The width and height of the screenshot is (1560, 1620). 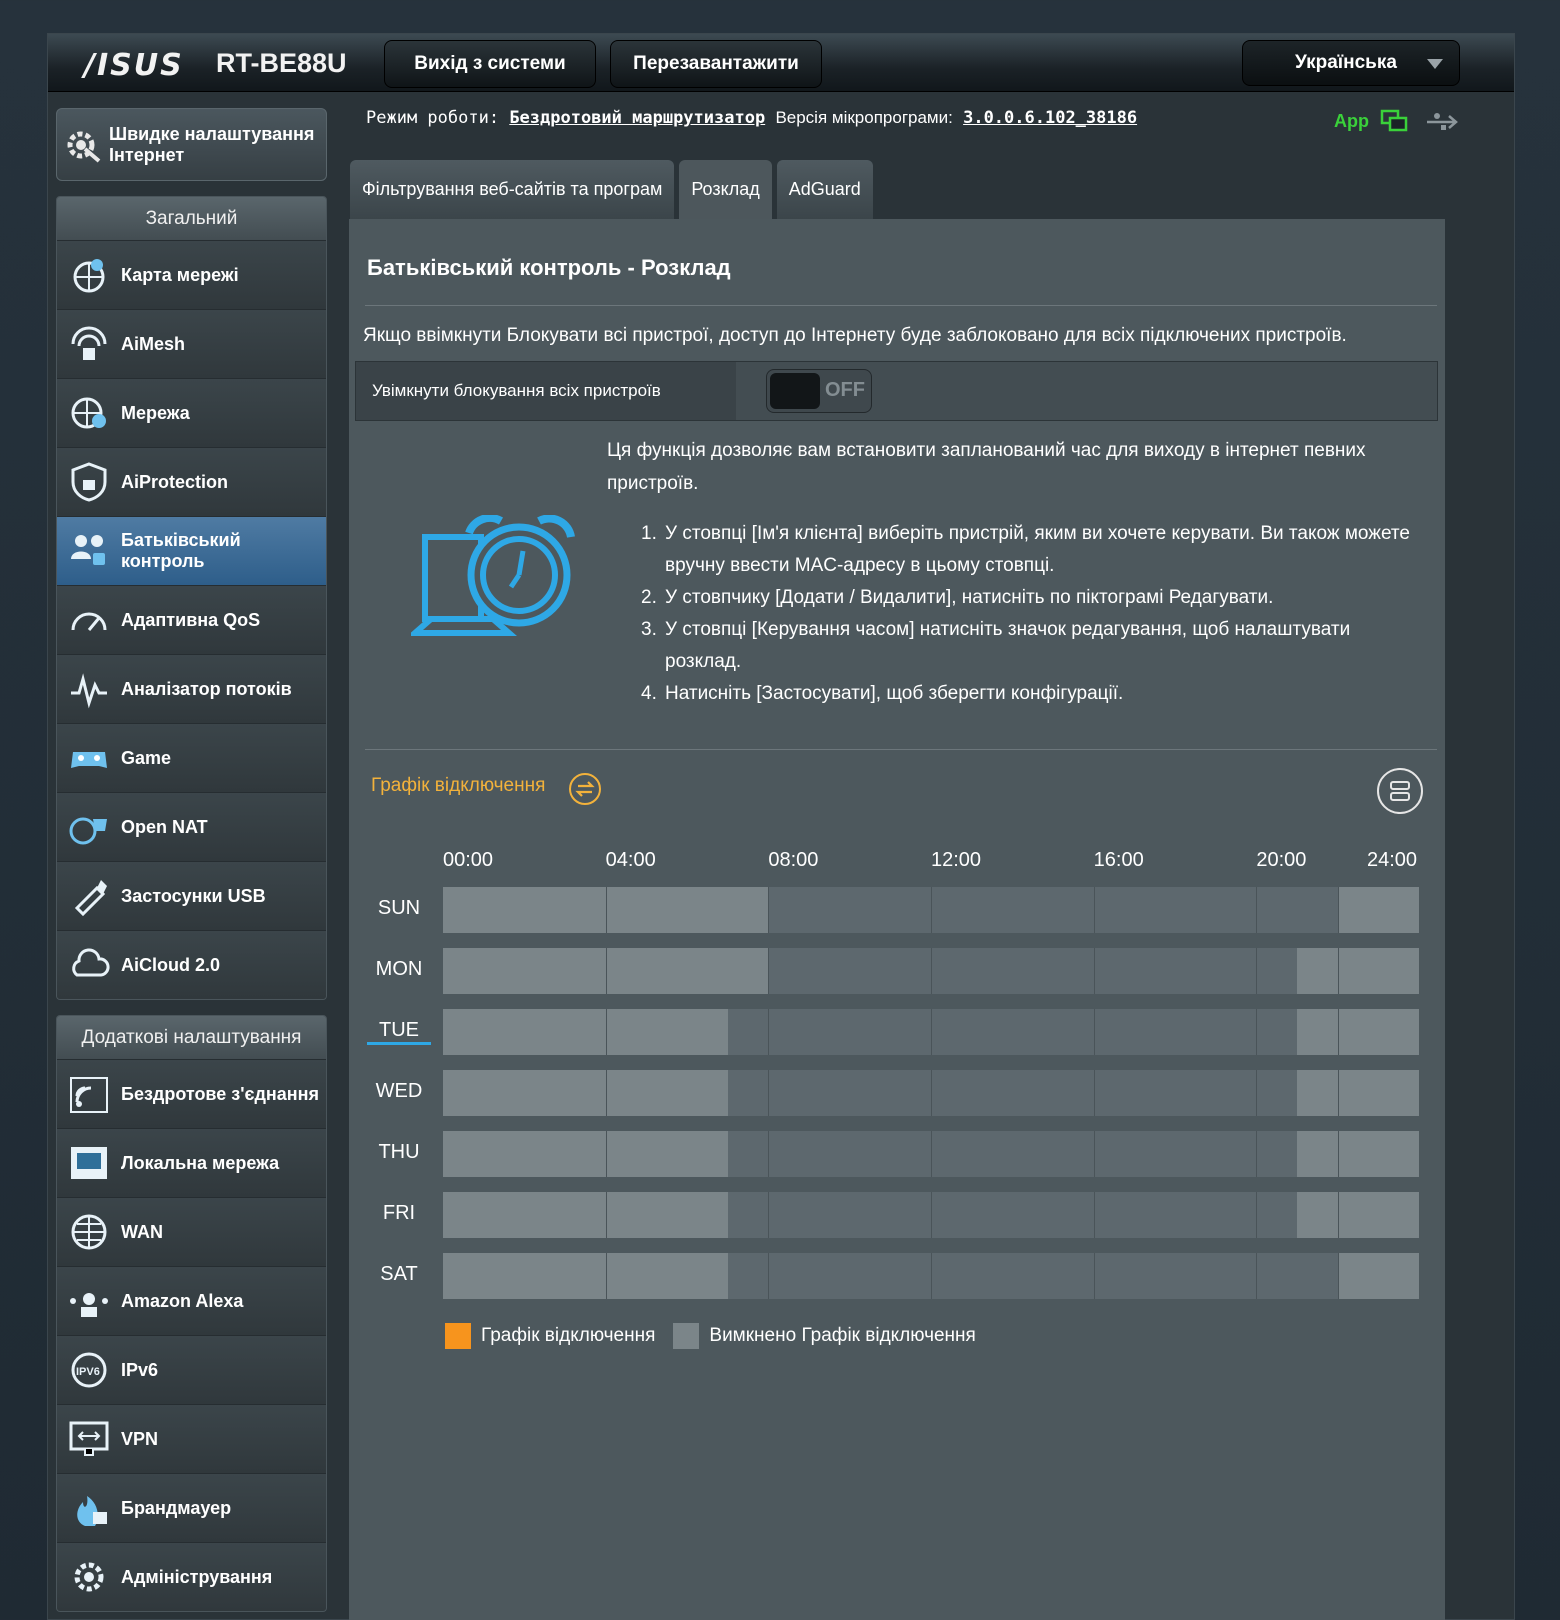 What do you see at coordinates (399, 1152) in the screenshot?
I see `day-label-thu: THU` at bounding box center [399, 1152].